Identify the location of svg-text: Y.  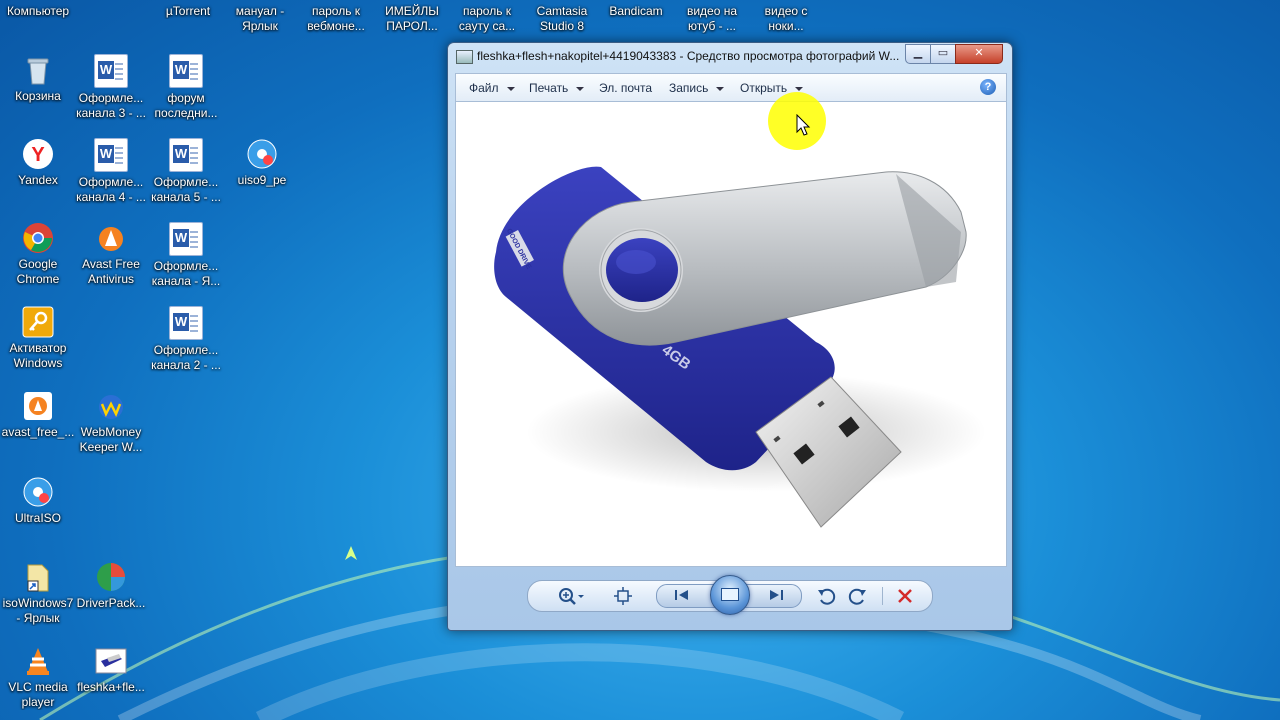
(38, 155).